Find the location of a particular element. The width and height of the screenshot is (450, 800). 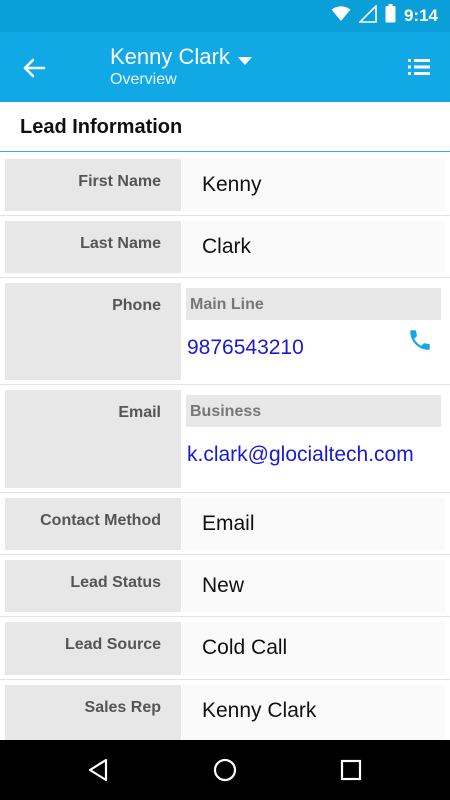

battery-icon is located at coordinates (390, 16).